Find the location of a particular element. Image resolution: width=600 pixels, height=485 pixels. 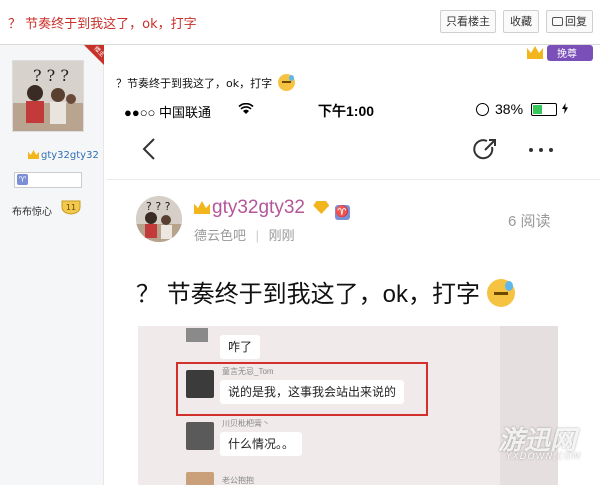

vip-label: 挽尊 is located at coordinates (567, 53).